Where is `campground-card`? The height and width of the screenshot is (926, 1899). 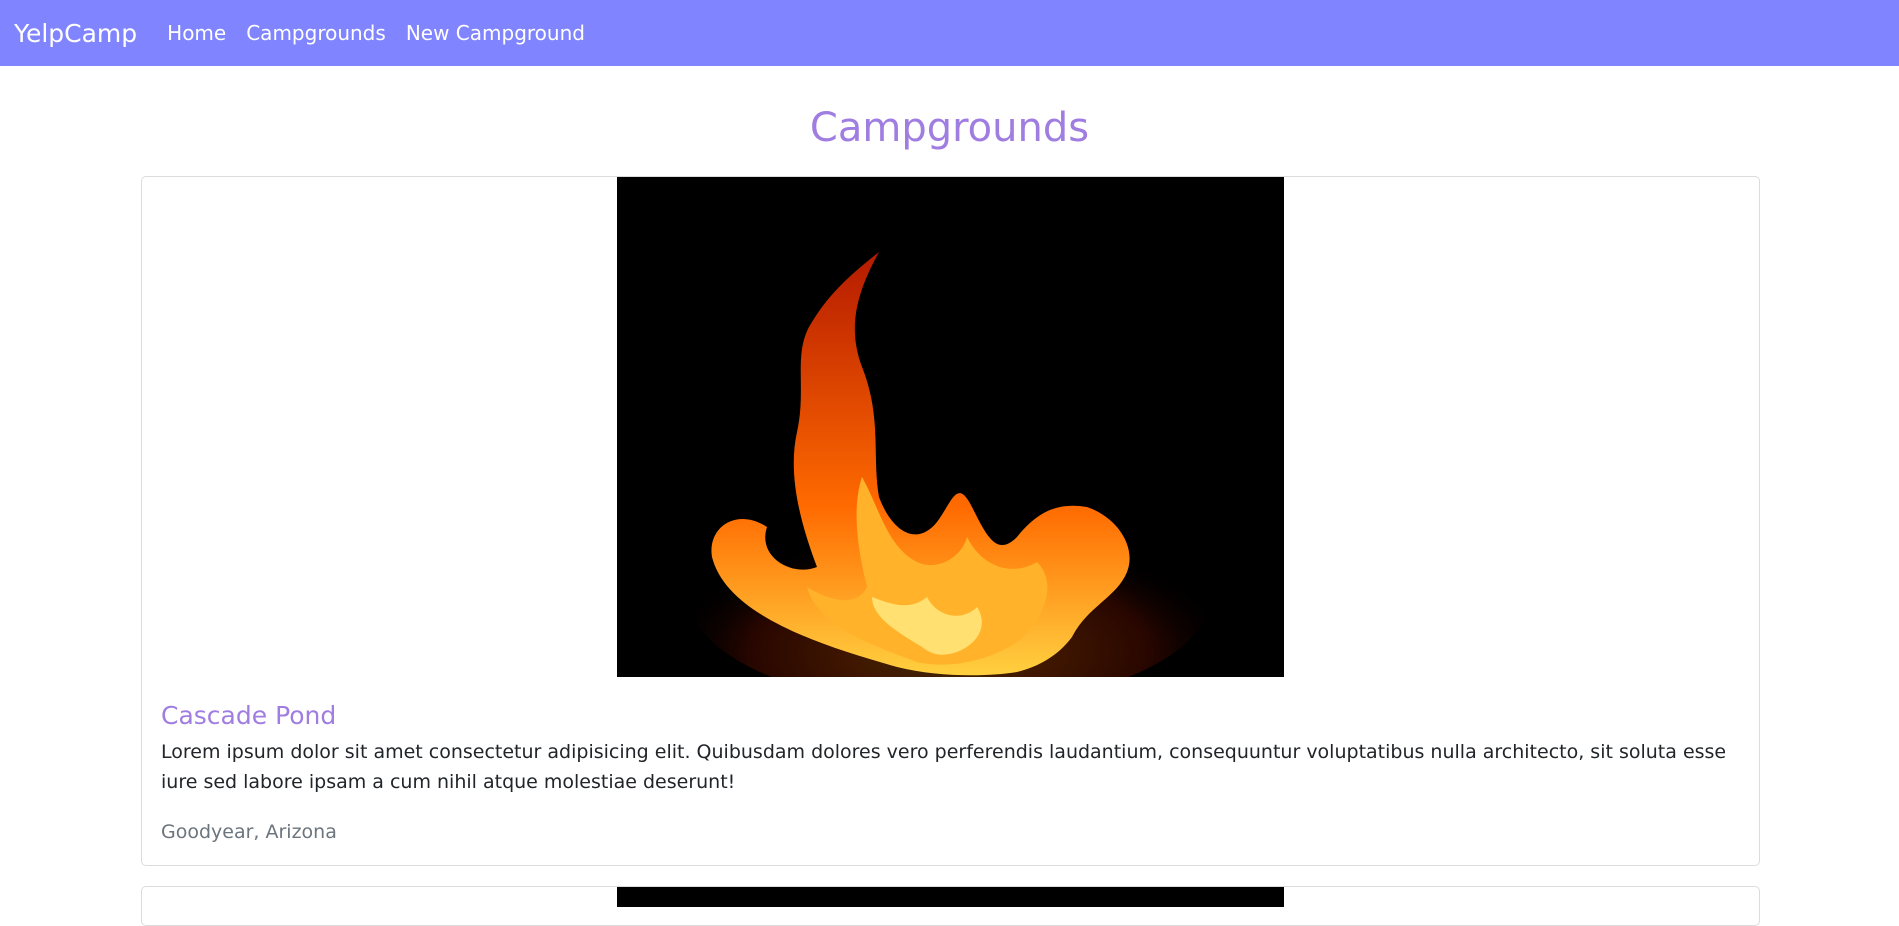
campground-card is located at coordinates (950, 906).